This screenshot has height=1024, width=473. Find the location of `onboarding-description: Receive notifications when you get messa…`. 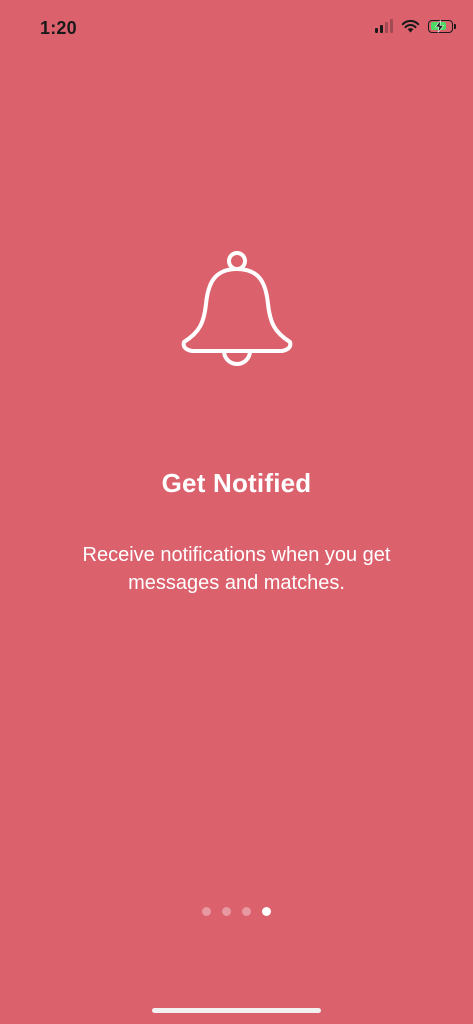

onboarding-description: Receive notifications when you get messa… is located at coordinates (236, 569).